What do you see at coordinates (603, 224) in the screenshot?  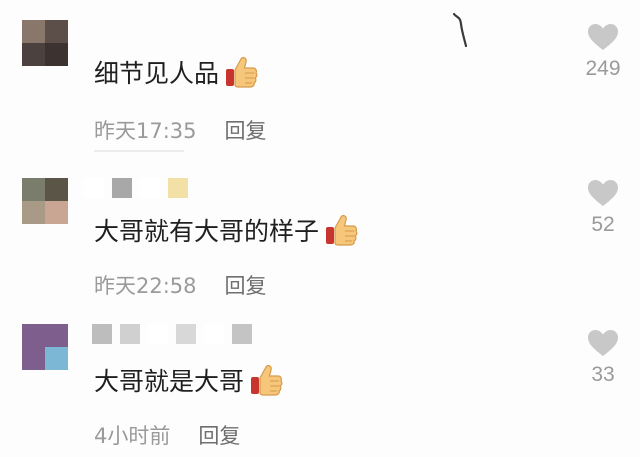 I see `like-count: 52` at bounding box center [603, 224].